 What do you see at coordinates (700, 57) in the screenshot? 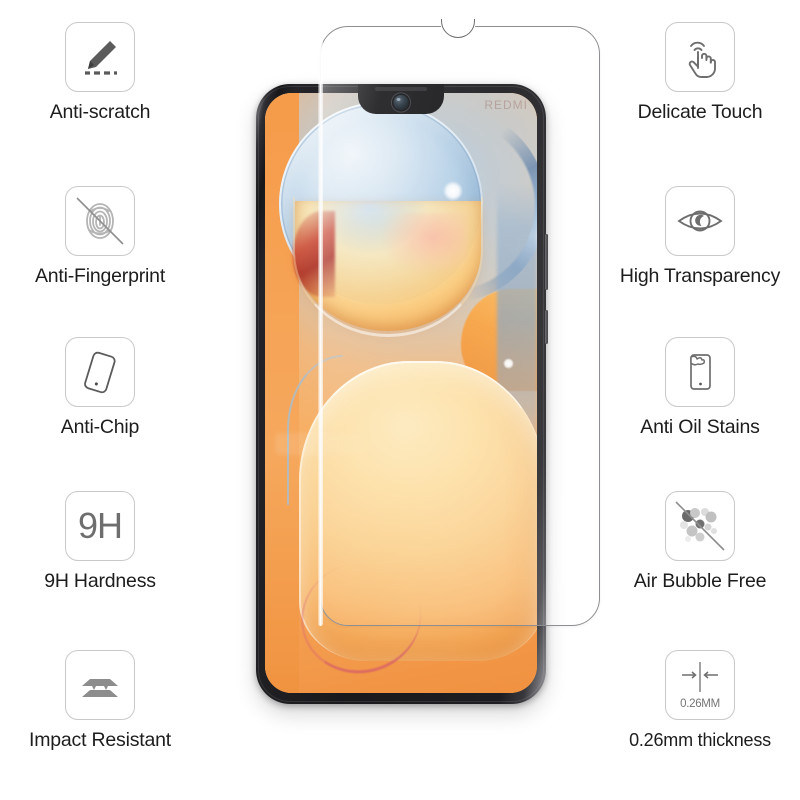
I see `touch-hand-icon` at bounding box center [700, 57].